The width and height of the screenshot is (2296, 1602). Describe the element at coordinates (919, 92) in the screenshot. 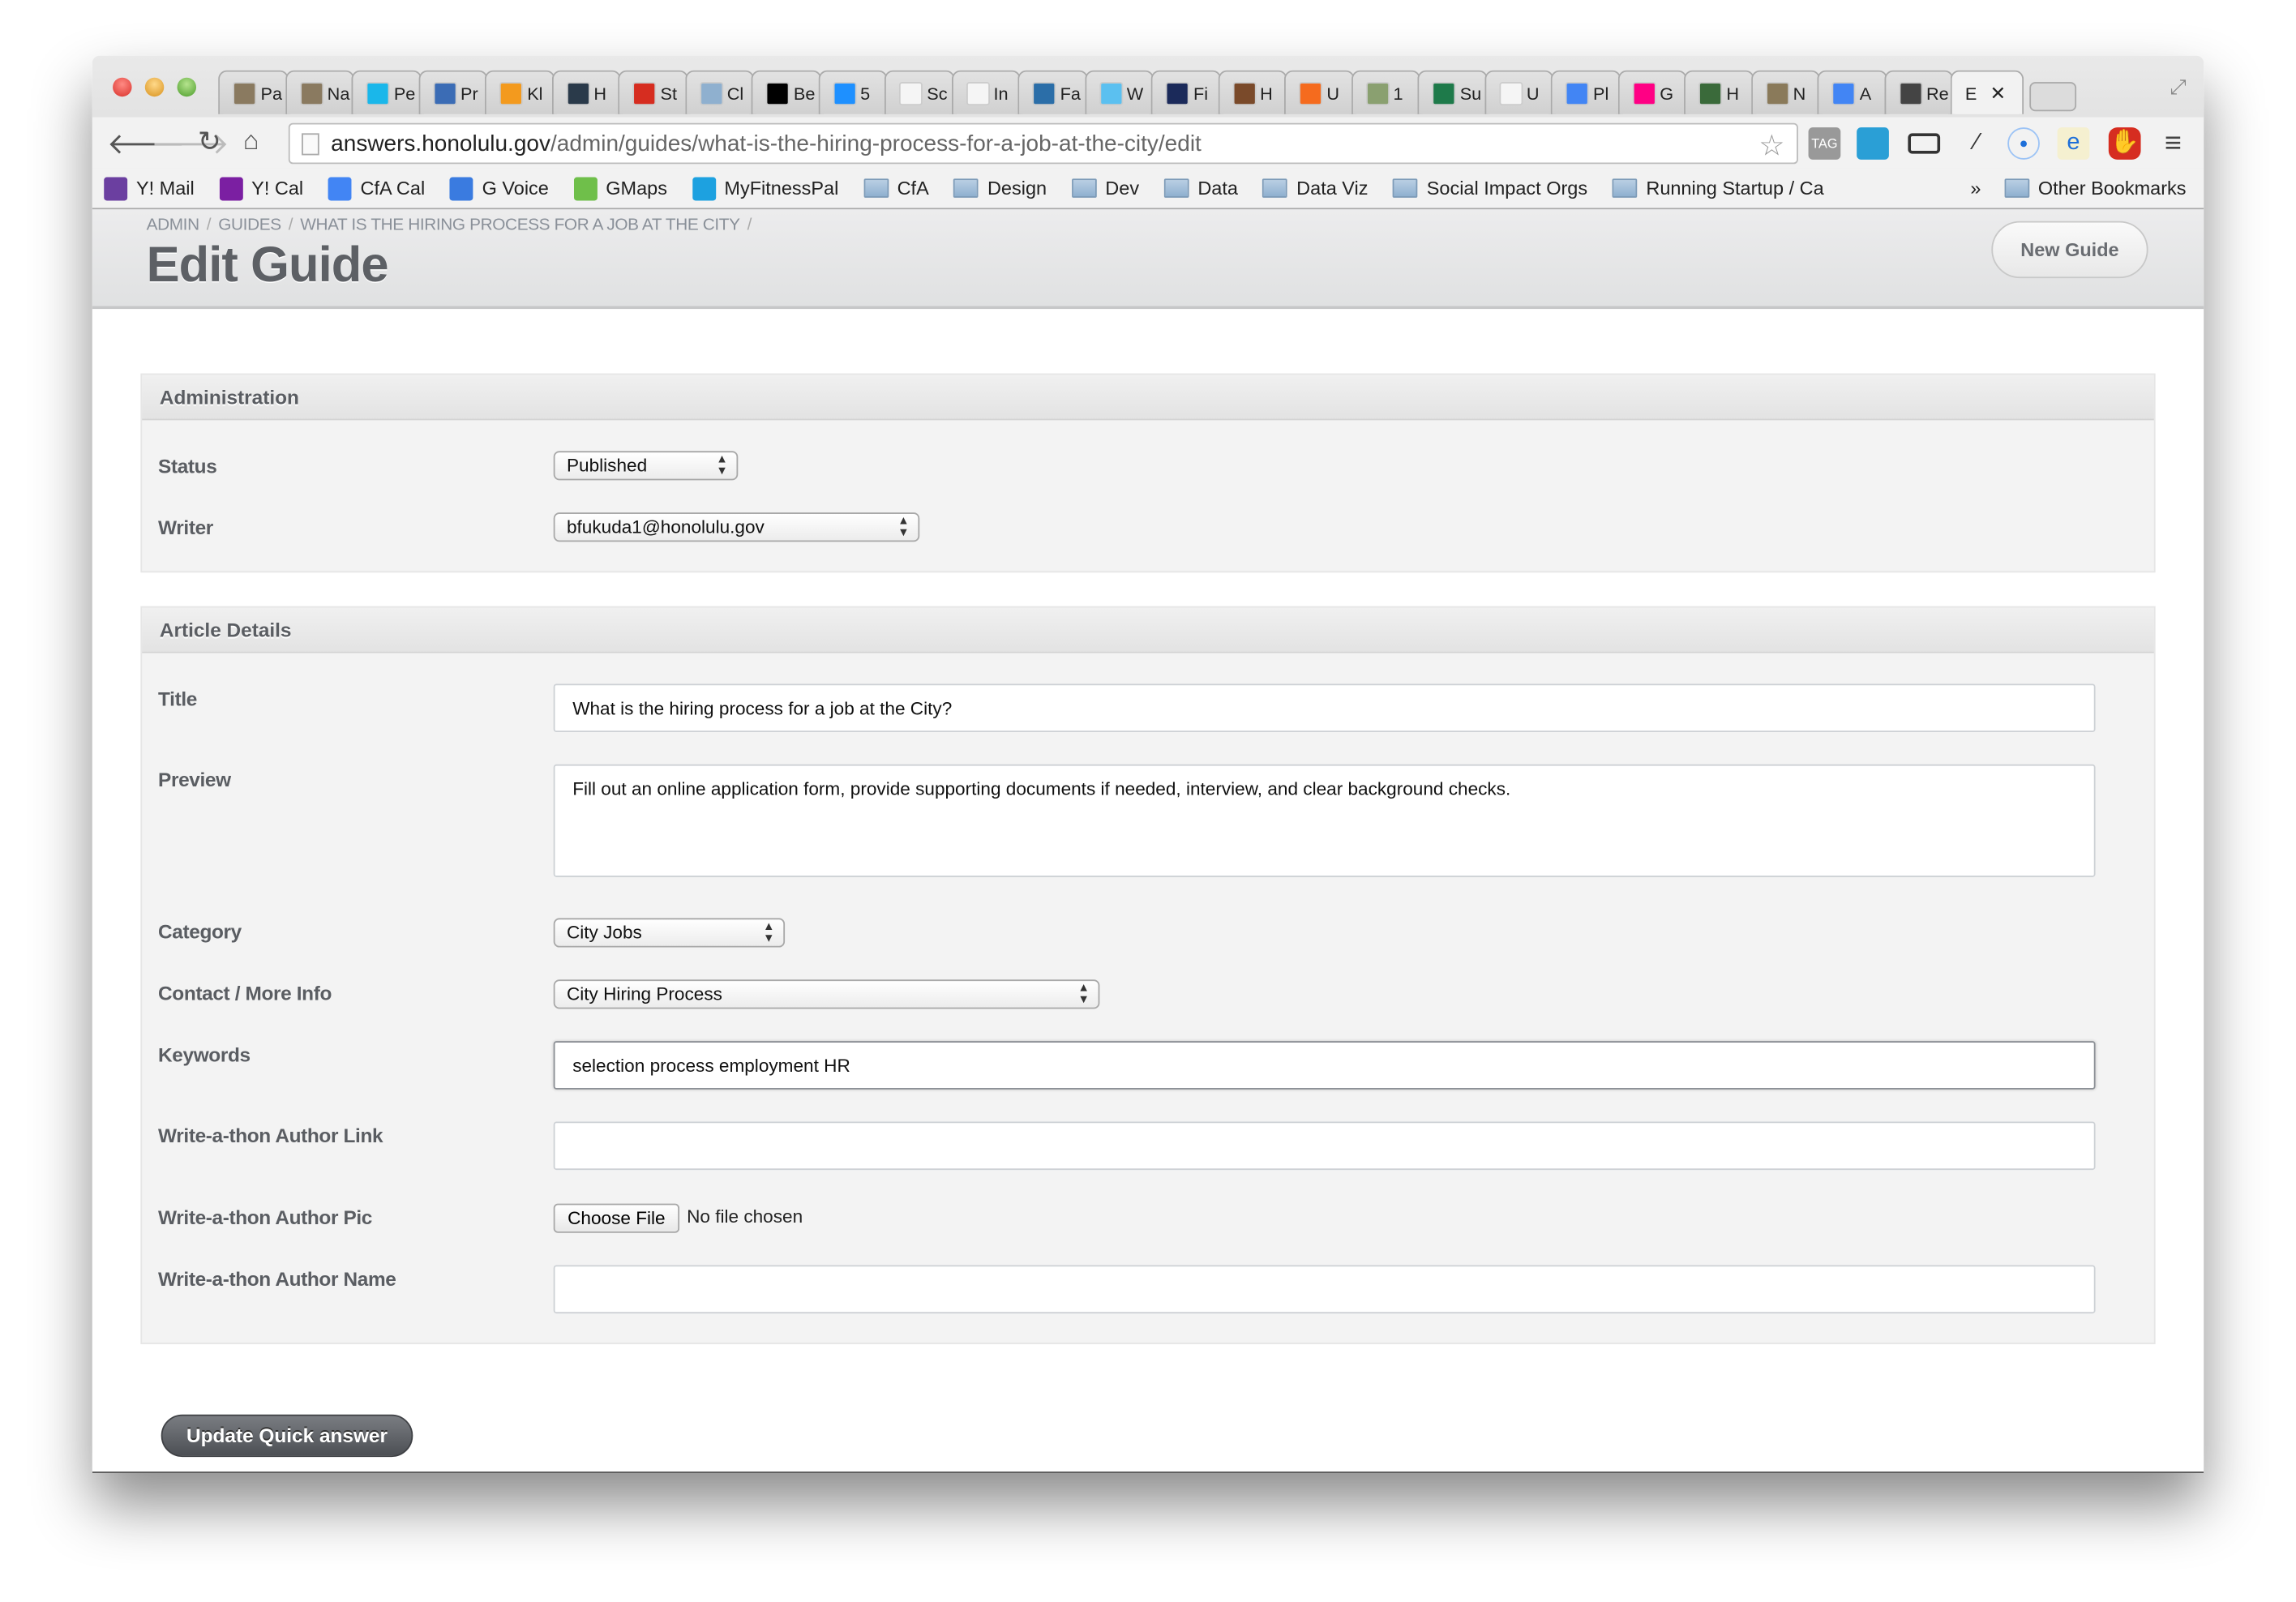

I see `browser-tab: Sc` at that location.